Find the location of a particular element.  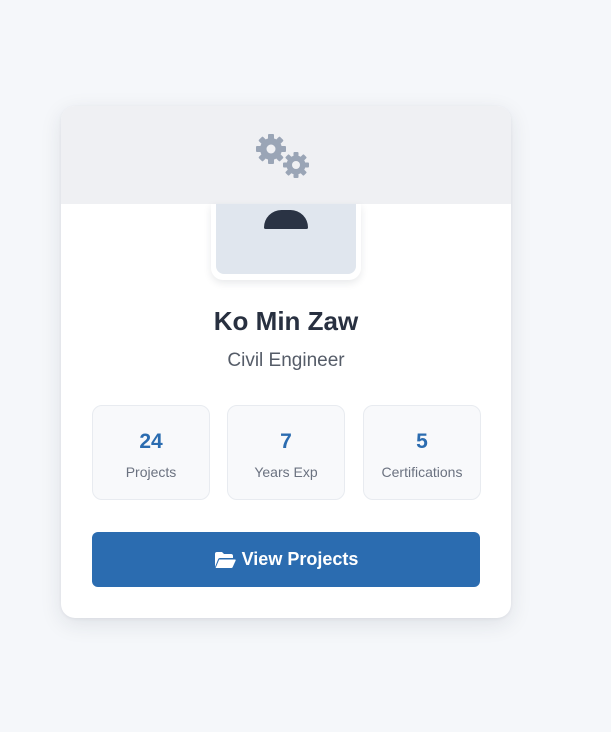

stat-projects: 24 Projects is located at coordinates (151, 452).